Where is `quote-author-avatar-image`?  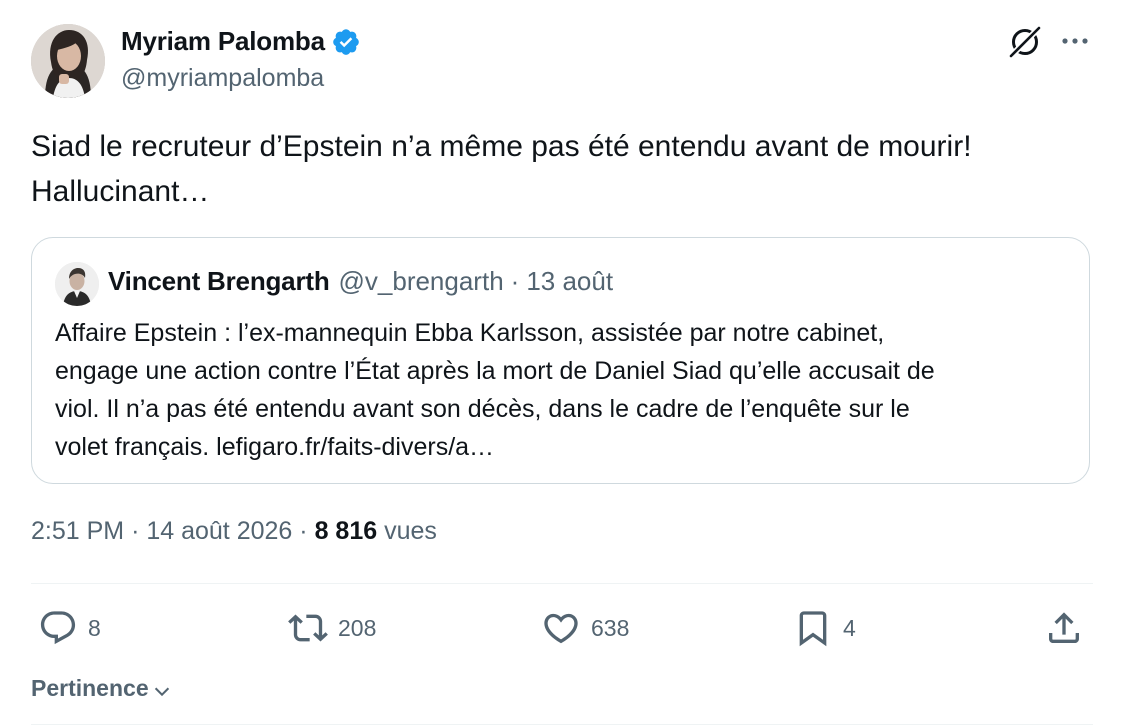 quote-author-avatar-image is located at coordinates (77, 284).